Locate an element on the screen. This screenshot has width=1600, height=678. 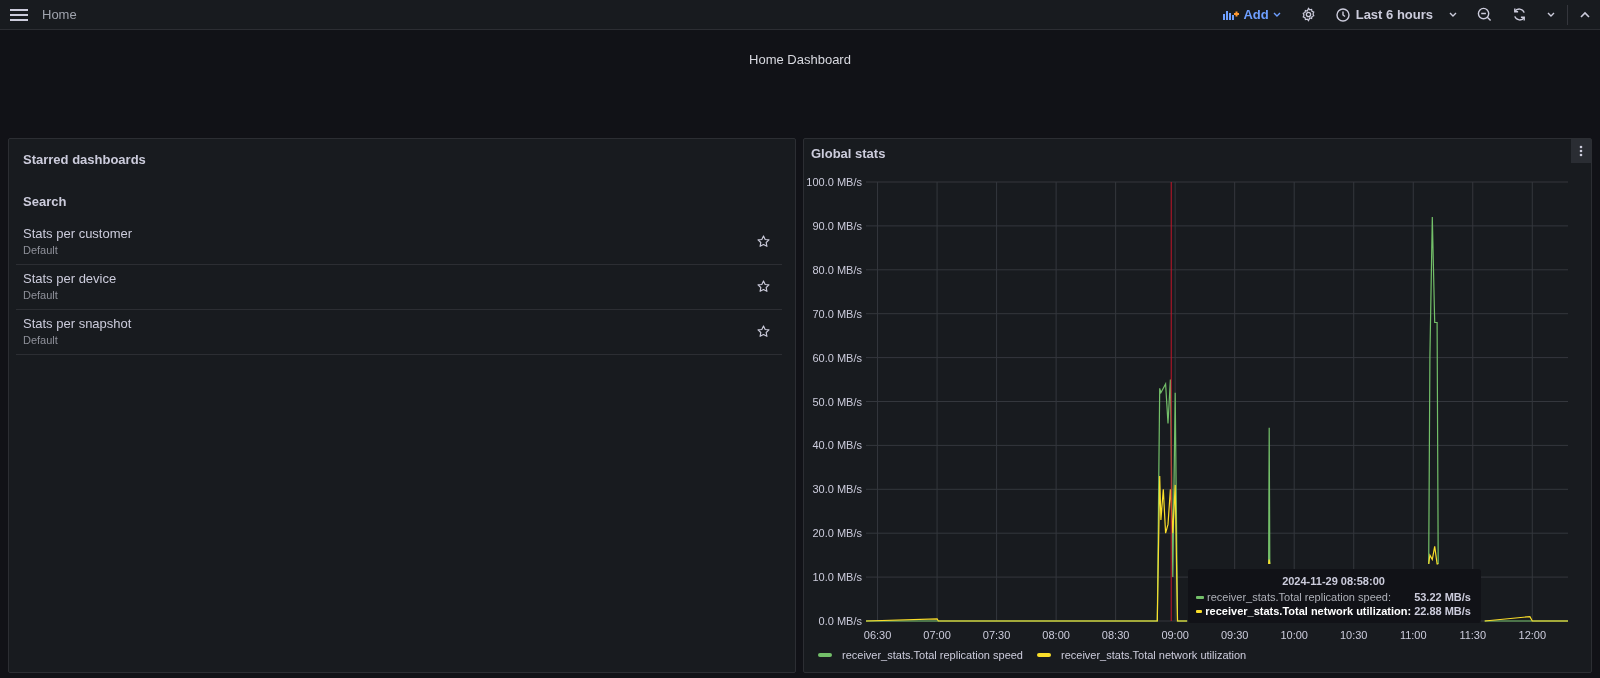
y-axis-label: 70.0 MB/s is located at coordinates (837, 313).